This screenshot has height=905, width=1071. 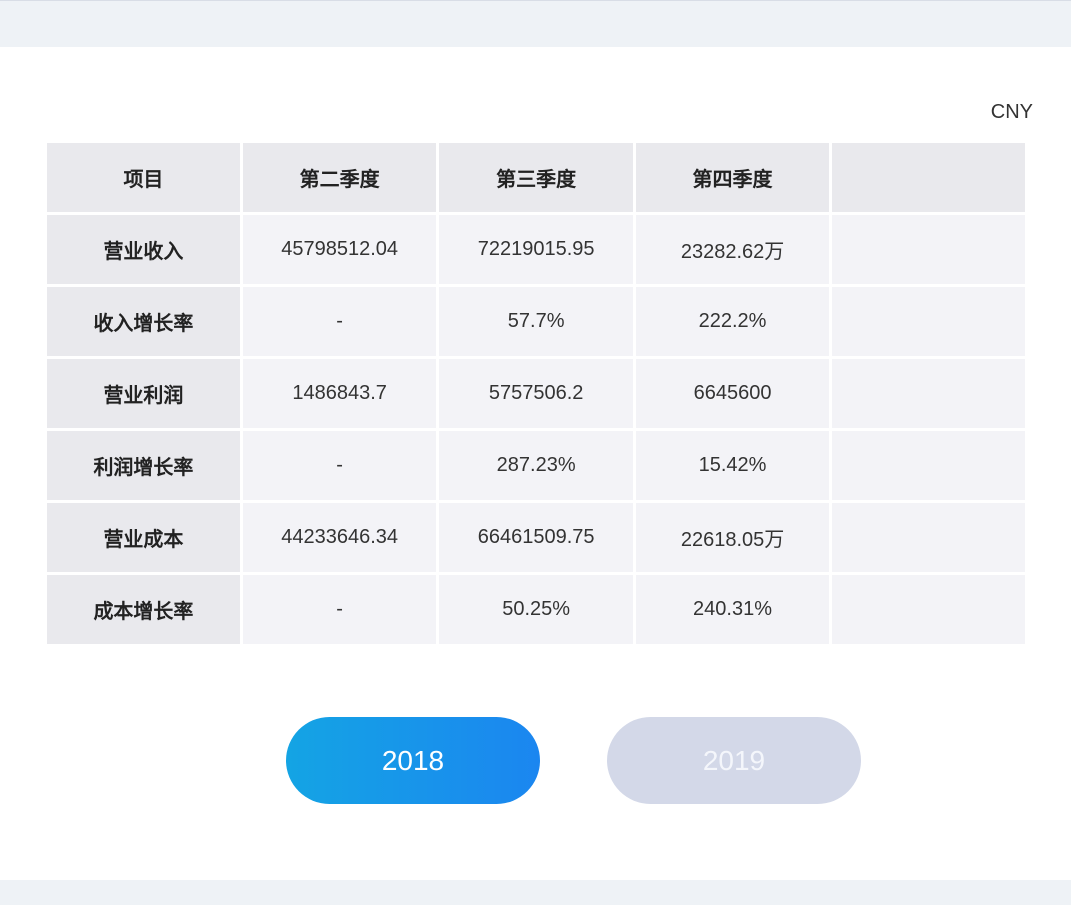 What do you see at coordinates (339, 249) in the screenshot?
I see `cell-q2: 45798512.04` at bounding box center [339, 249].